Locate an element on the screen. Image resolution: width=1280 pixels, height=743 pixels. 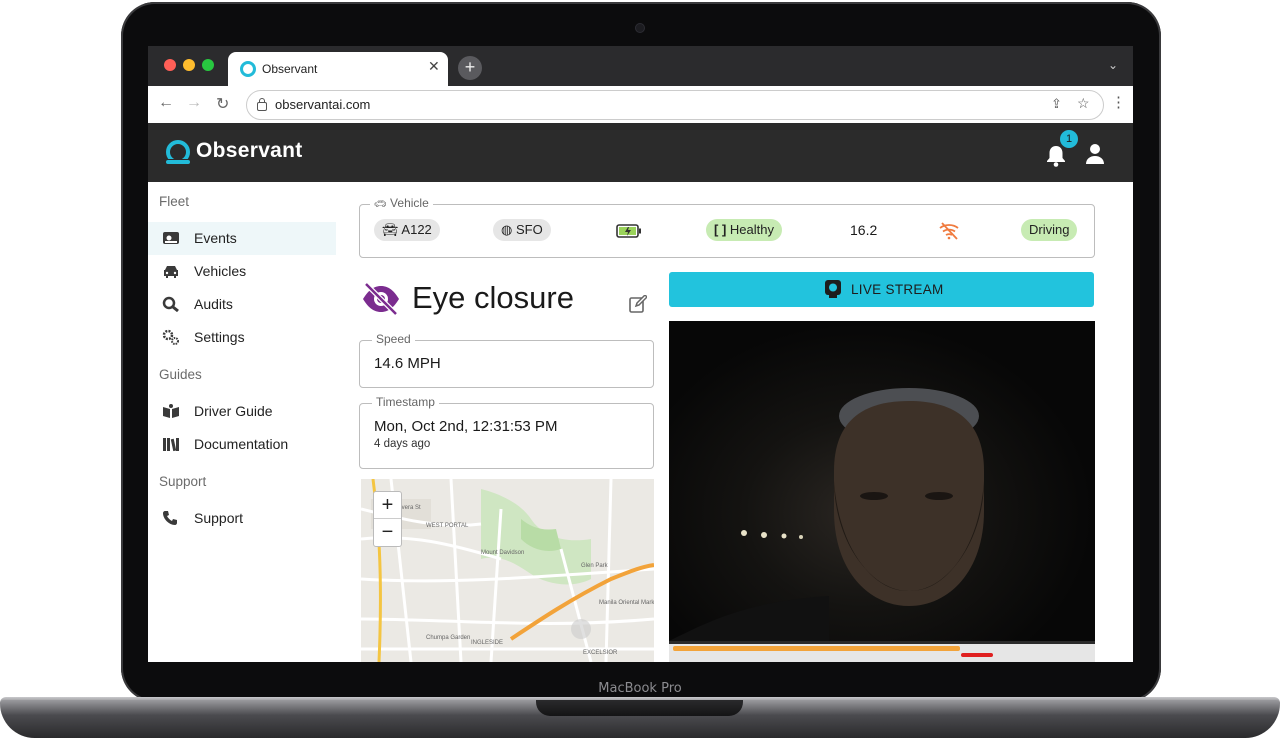
book-open-icon is located at coordinates (171, 411).